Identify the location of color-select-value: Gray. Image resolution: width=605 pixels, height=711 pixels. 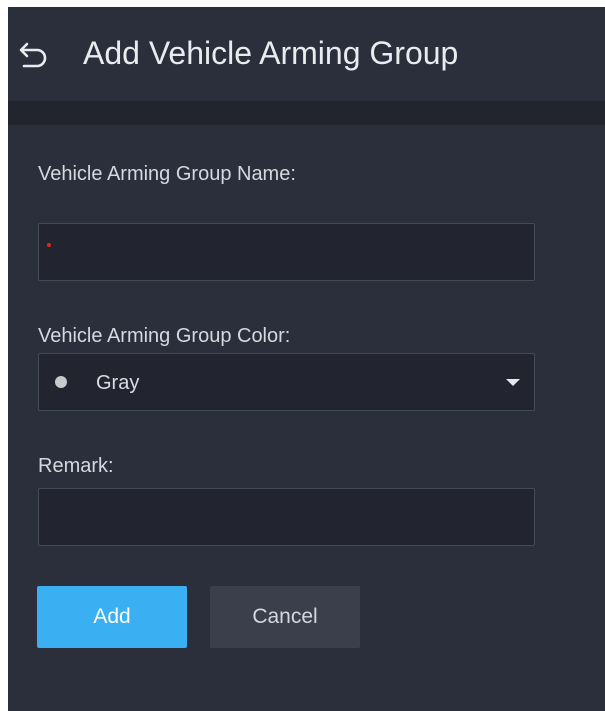
(118, 383).